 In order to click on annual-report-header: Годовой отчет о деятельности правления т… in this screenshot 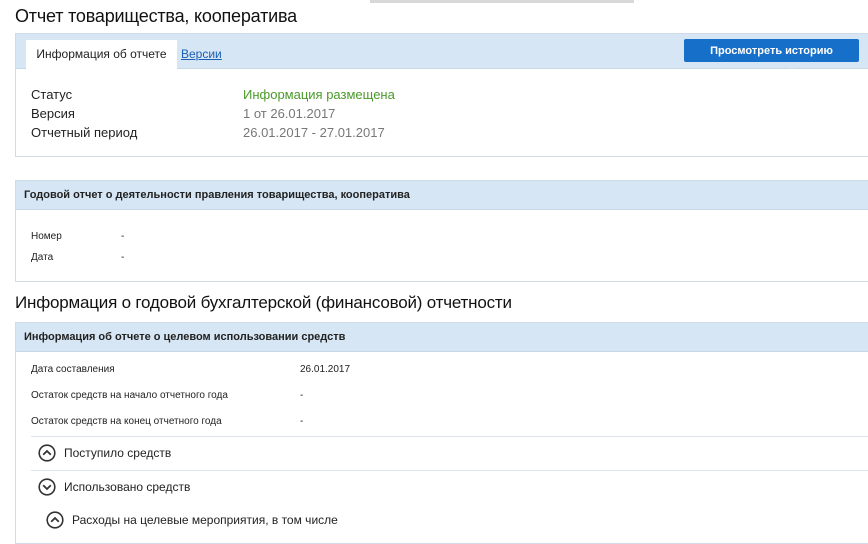, I will do `click(442, 195)`.